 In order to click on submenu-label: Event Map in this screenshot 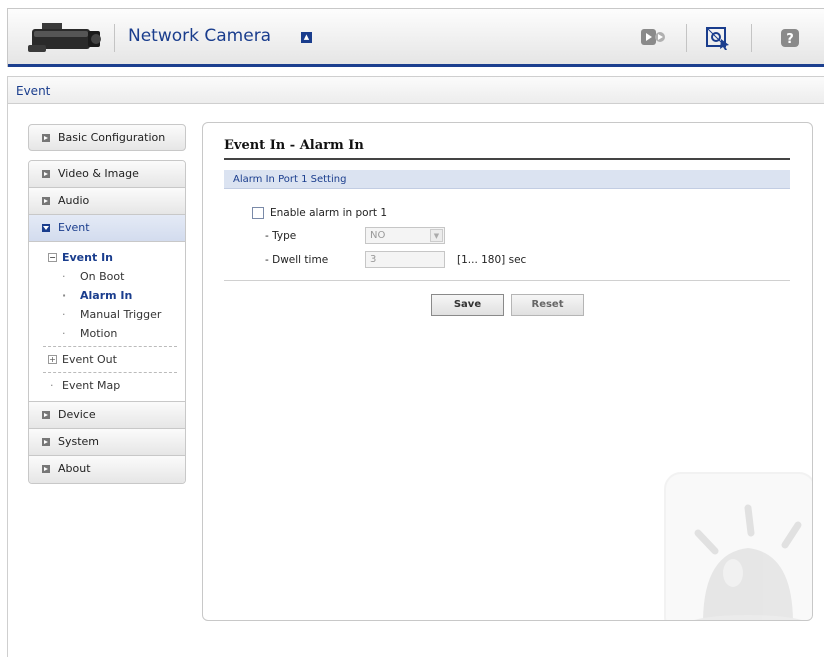, I will do `click(91, 385)`.